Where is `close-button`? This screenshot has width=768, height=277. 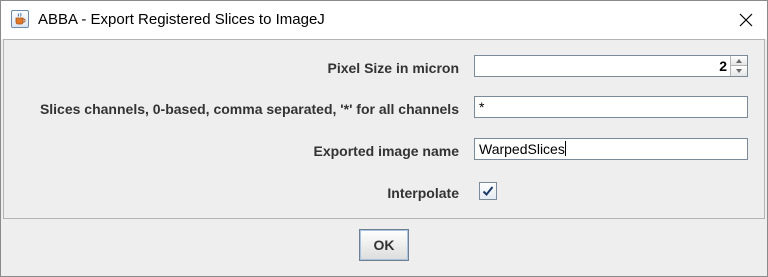 close-button is located at coordinates (746, 20).